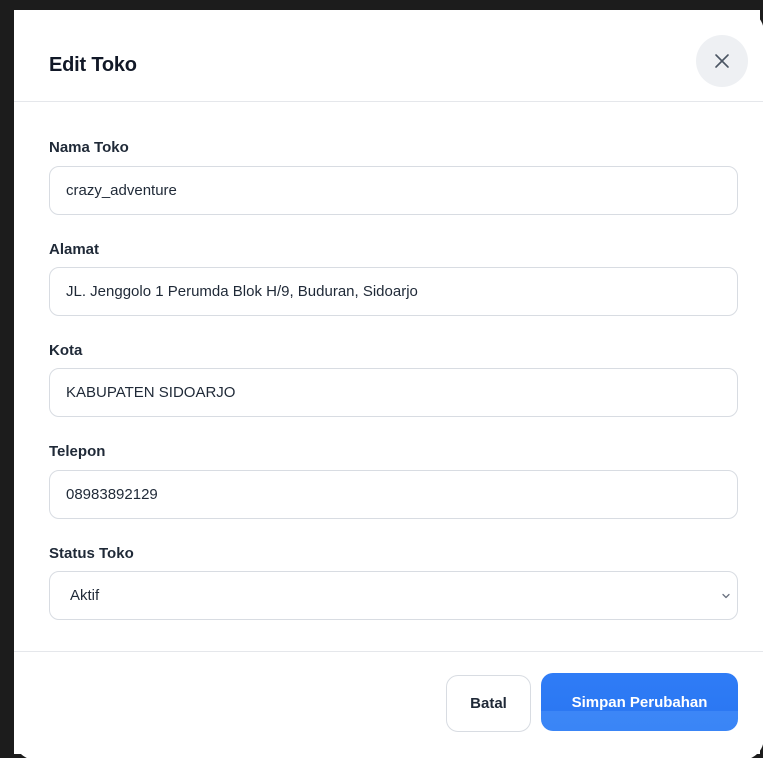 The width and height of the screenshot is (763, 760). I want to click on address-input, so click(393, 291).